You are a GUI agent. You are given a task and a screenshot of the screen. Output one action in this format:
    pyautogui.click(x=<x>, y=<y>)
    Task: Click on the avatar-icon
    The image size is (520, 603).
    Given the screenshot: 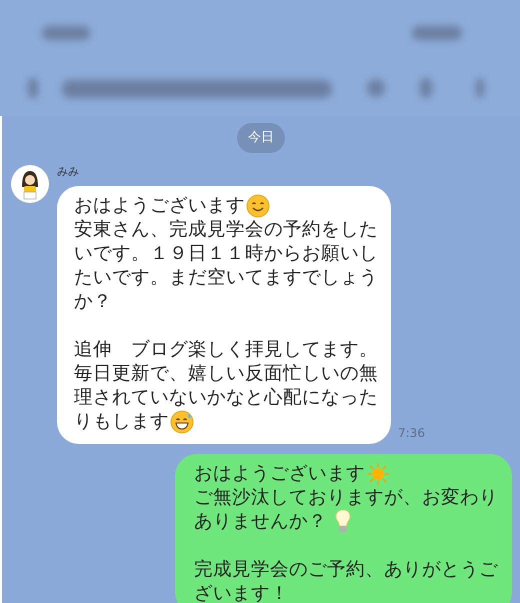 What is the action you would take?
    pyautogui.click(x=30, y=184)
    